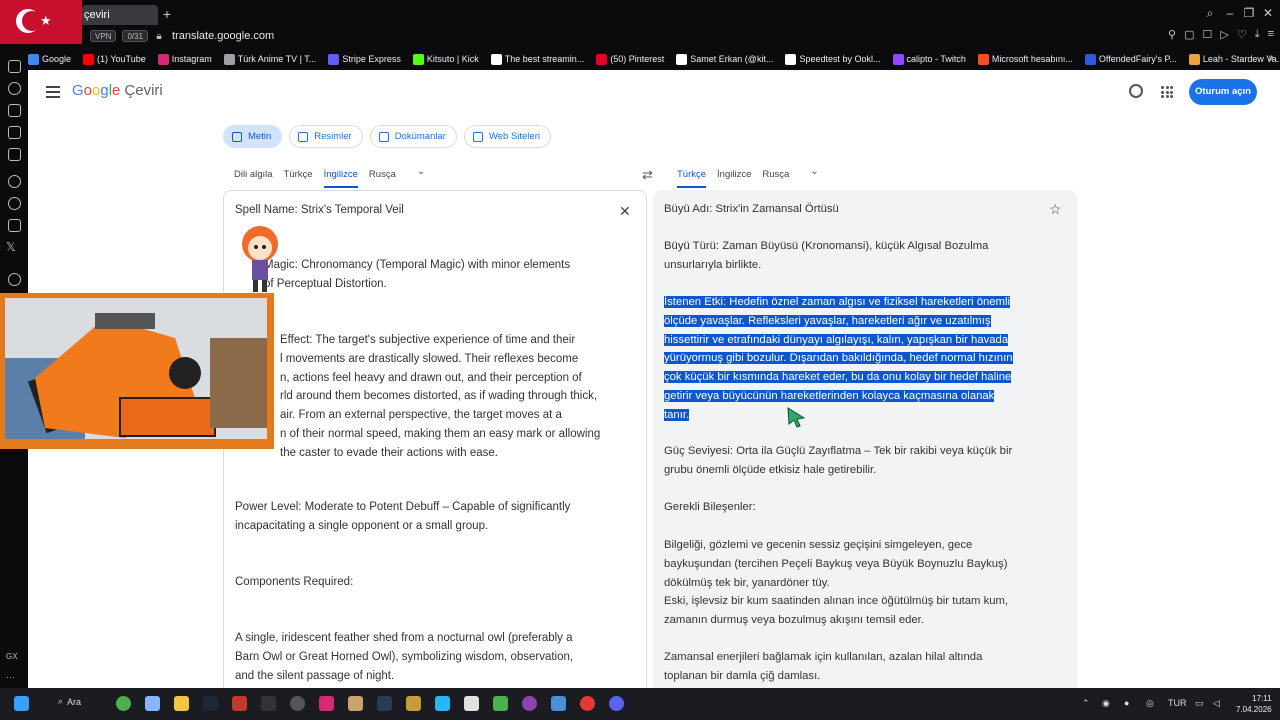 Image resolution: width=1280 pixels, height=720 pixels. Describe the element at coordinates (49, 59) in the screenshot. I see `bookmark-item: Google` at that location.